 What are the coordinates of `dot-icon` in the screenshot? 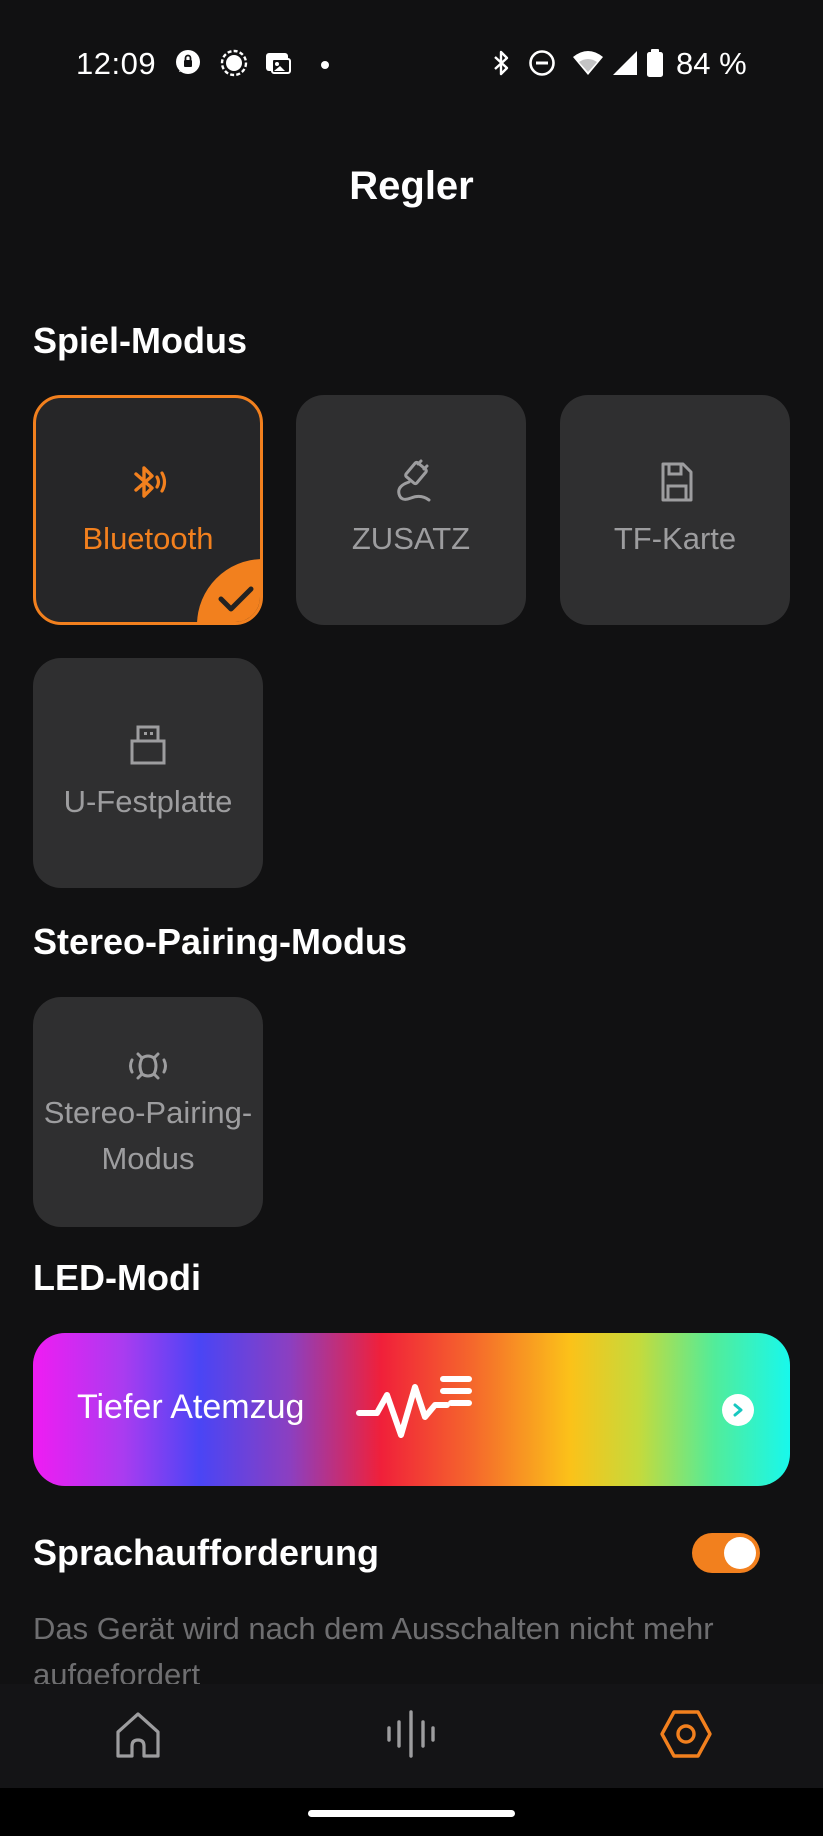 It's located at (325, 65).